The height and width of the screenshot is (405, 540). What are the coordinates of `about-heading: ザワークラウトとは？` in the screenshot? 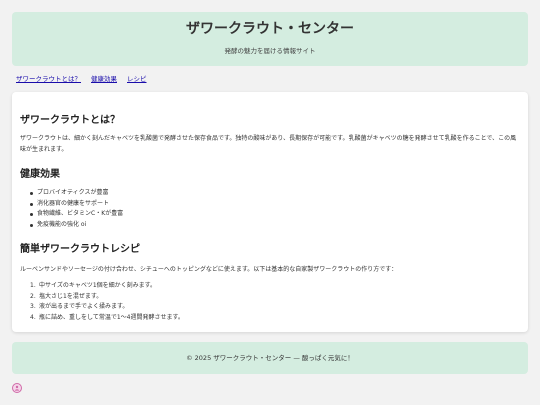 It's located at (70, 120).